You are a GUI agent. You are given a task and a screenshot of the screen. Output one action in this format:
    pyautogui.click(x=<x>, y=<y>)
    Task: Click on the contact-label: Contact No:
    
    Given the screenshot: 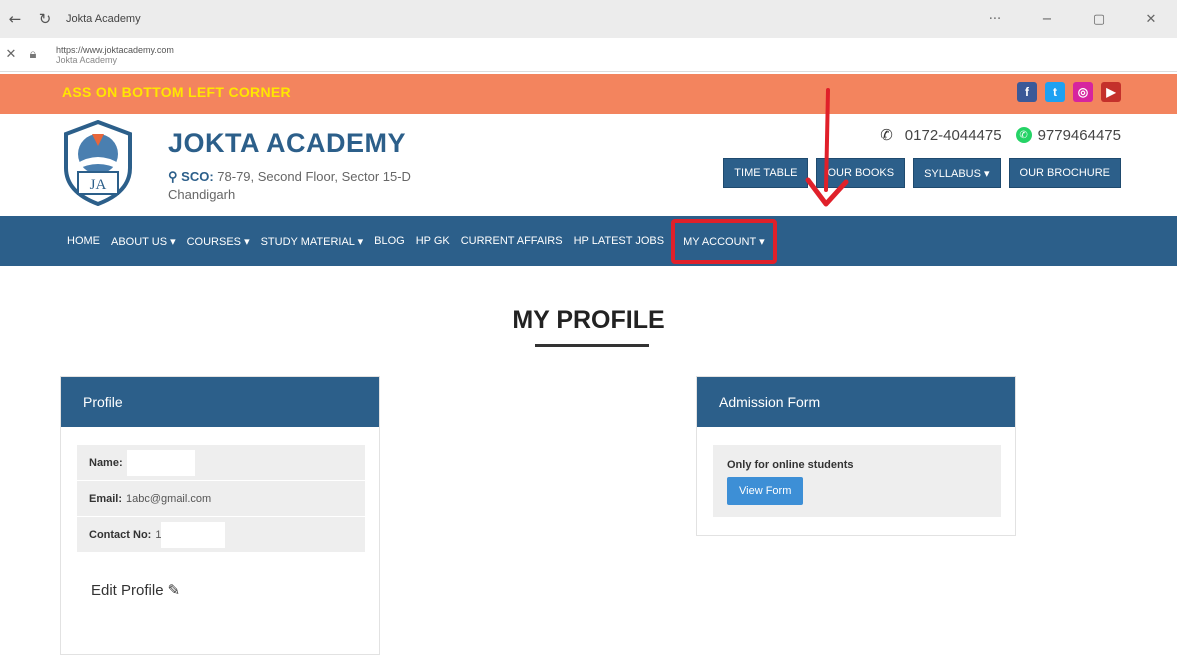 What is the action you would take?
    pyautogui.click(x=120, y=534)
    